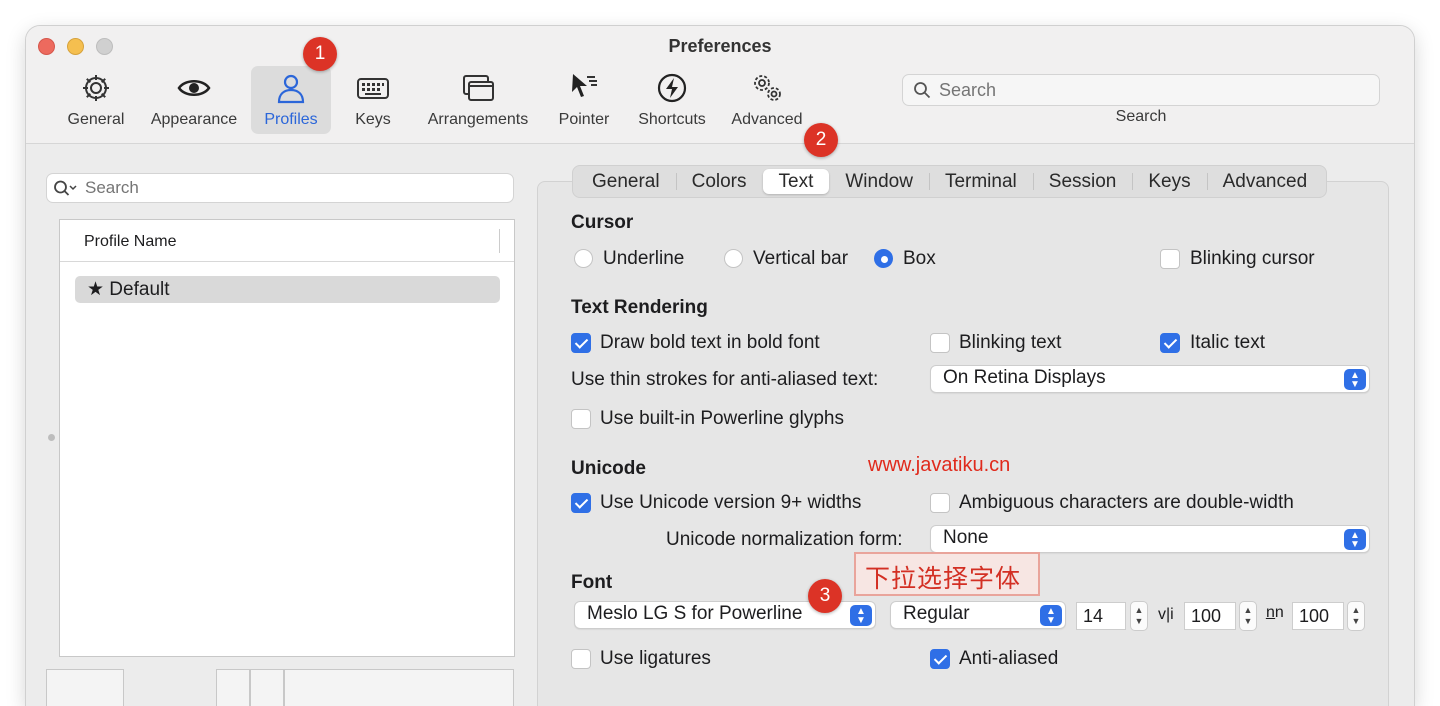 The width and height of the screenshot is (1440, 706). Describe the element at coordinates (233, 687) in the screenshot. I see `add-profile-button` at that location.